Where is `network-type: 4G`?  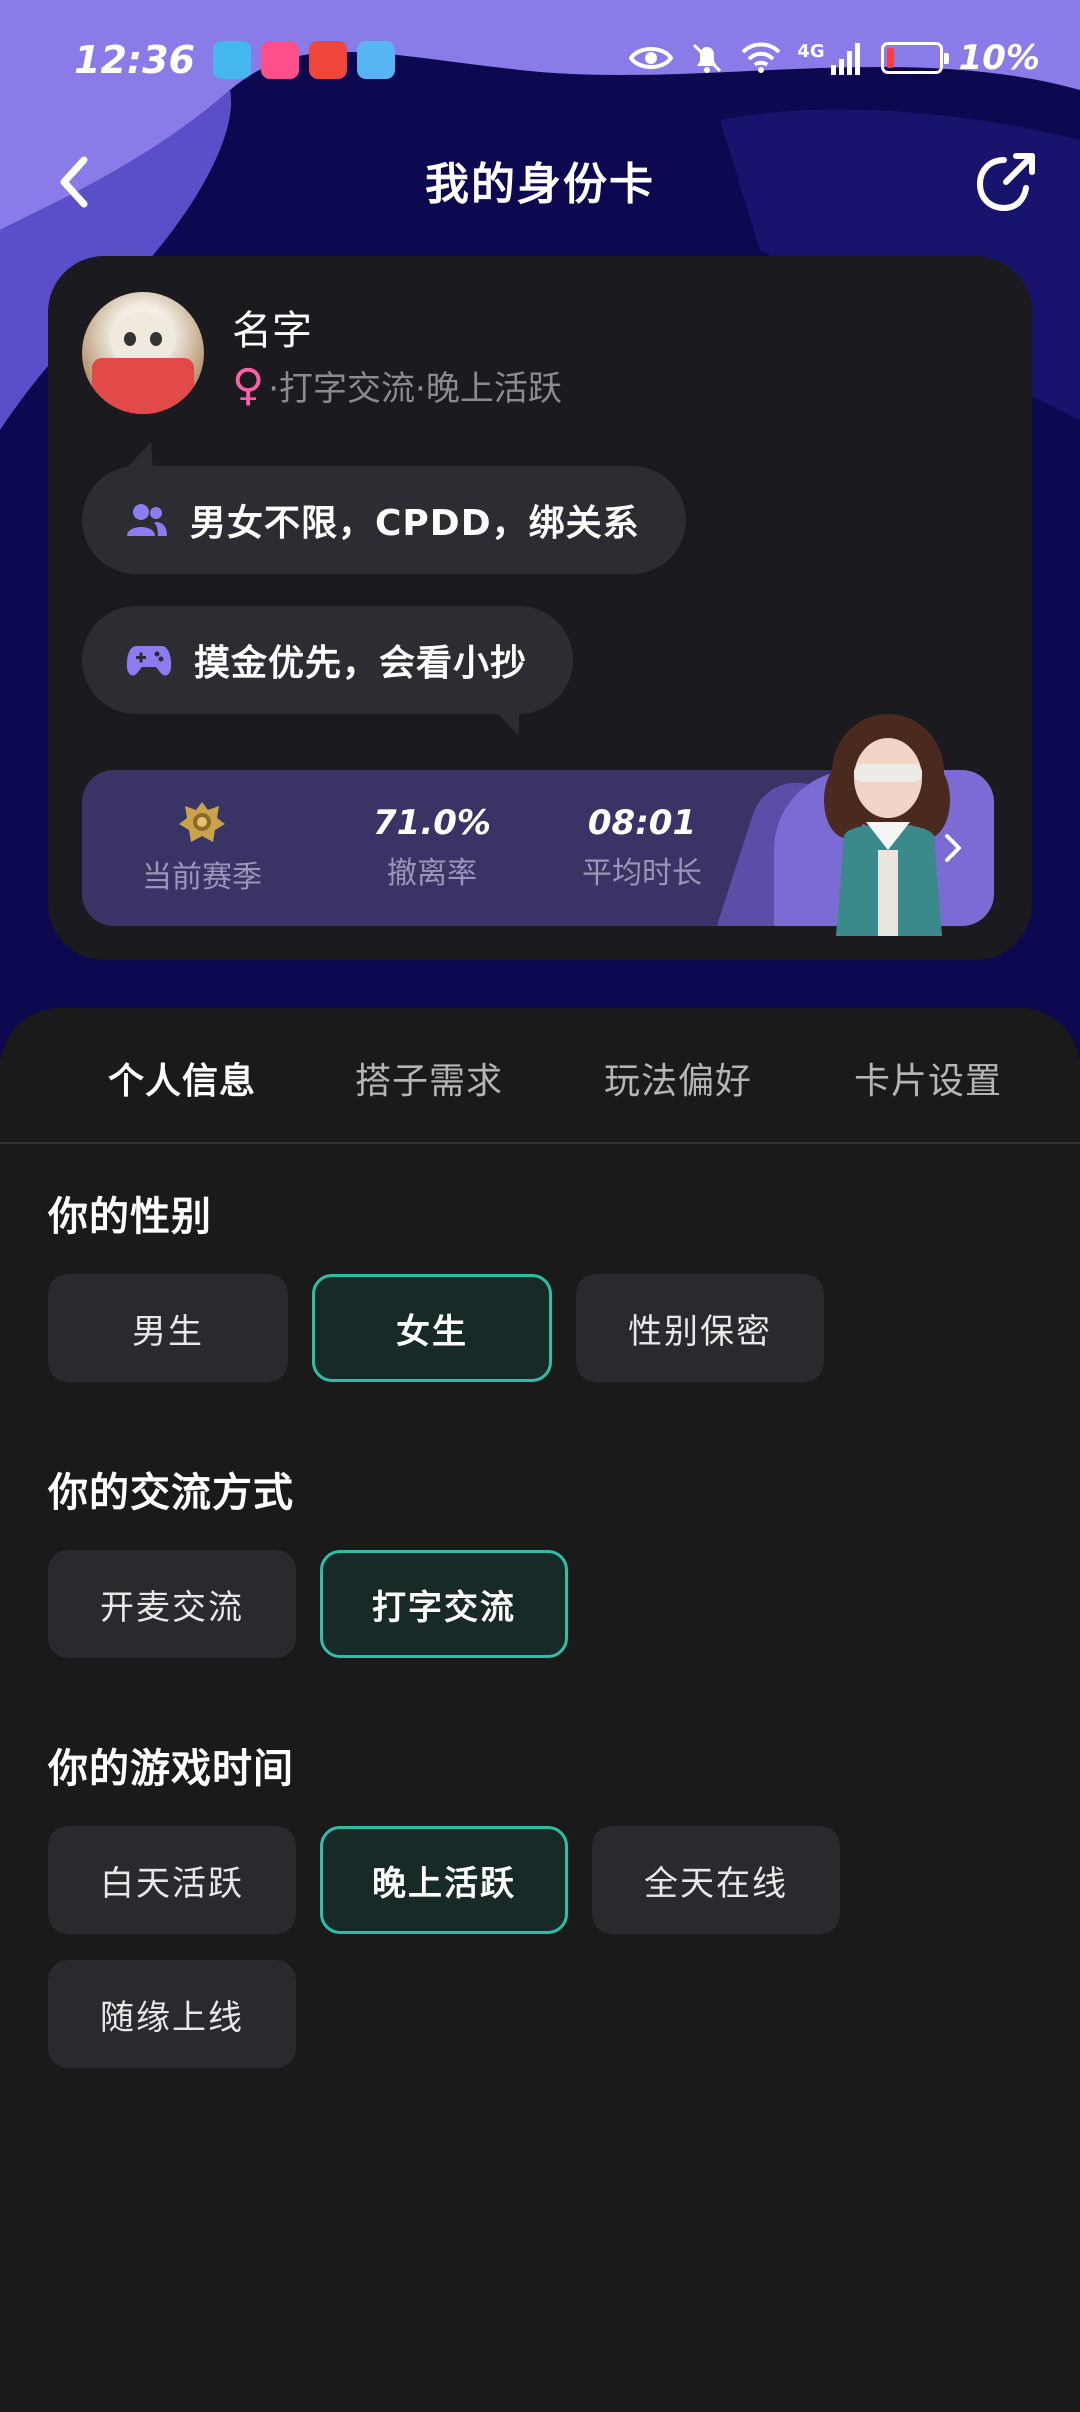
network-type: 4G is located at coordinates (811, 51).